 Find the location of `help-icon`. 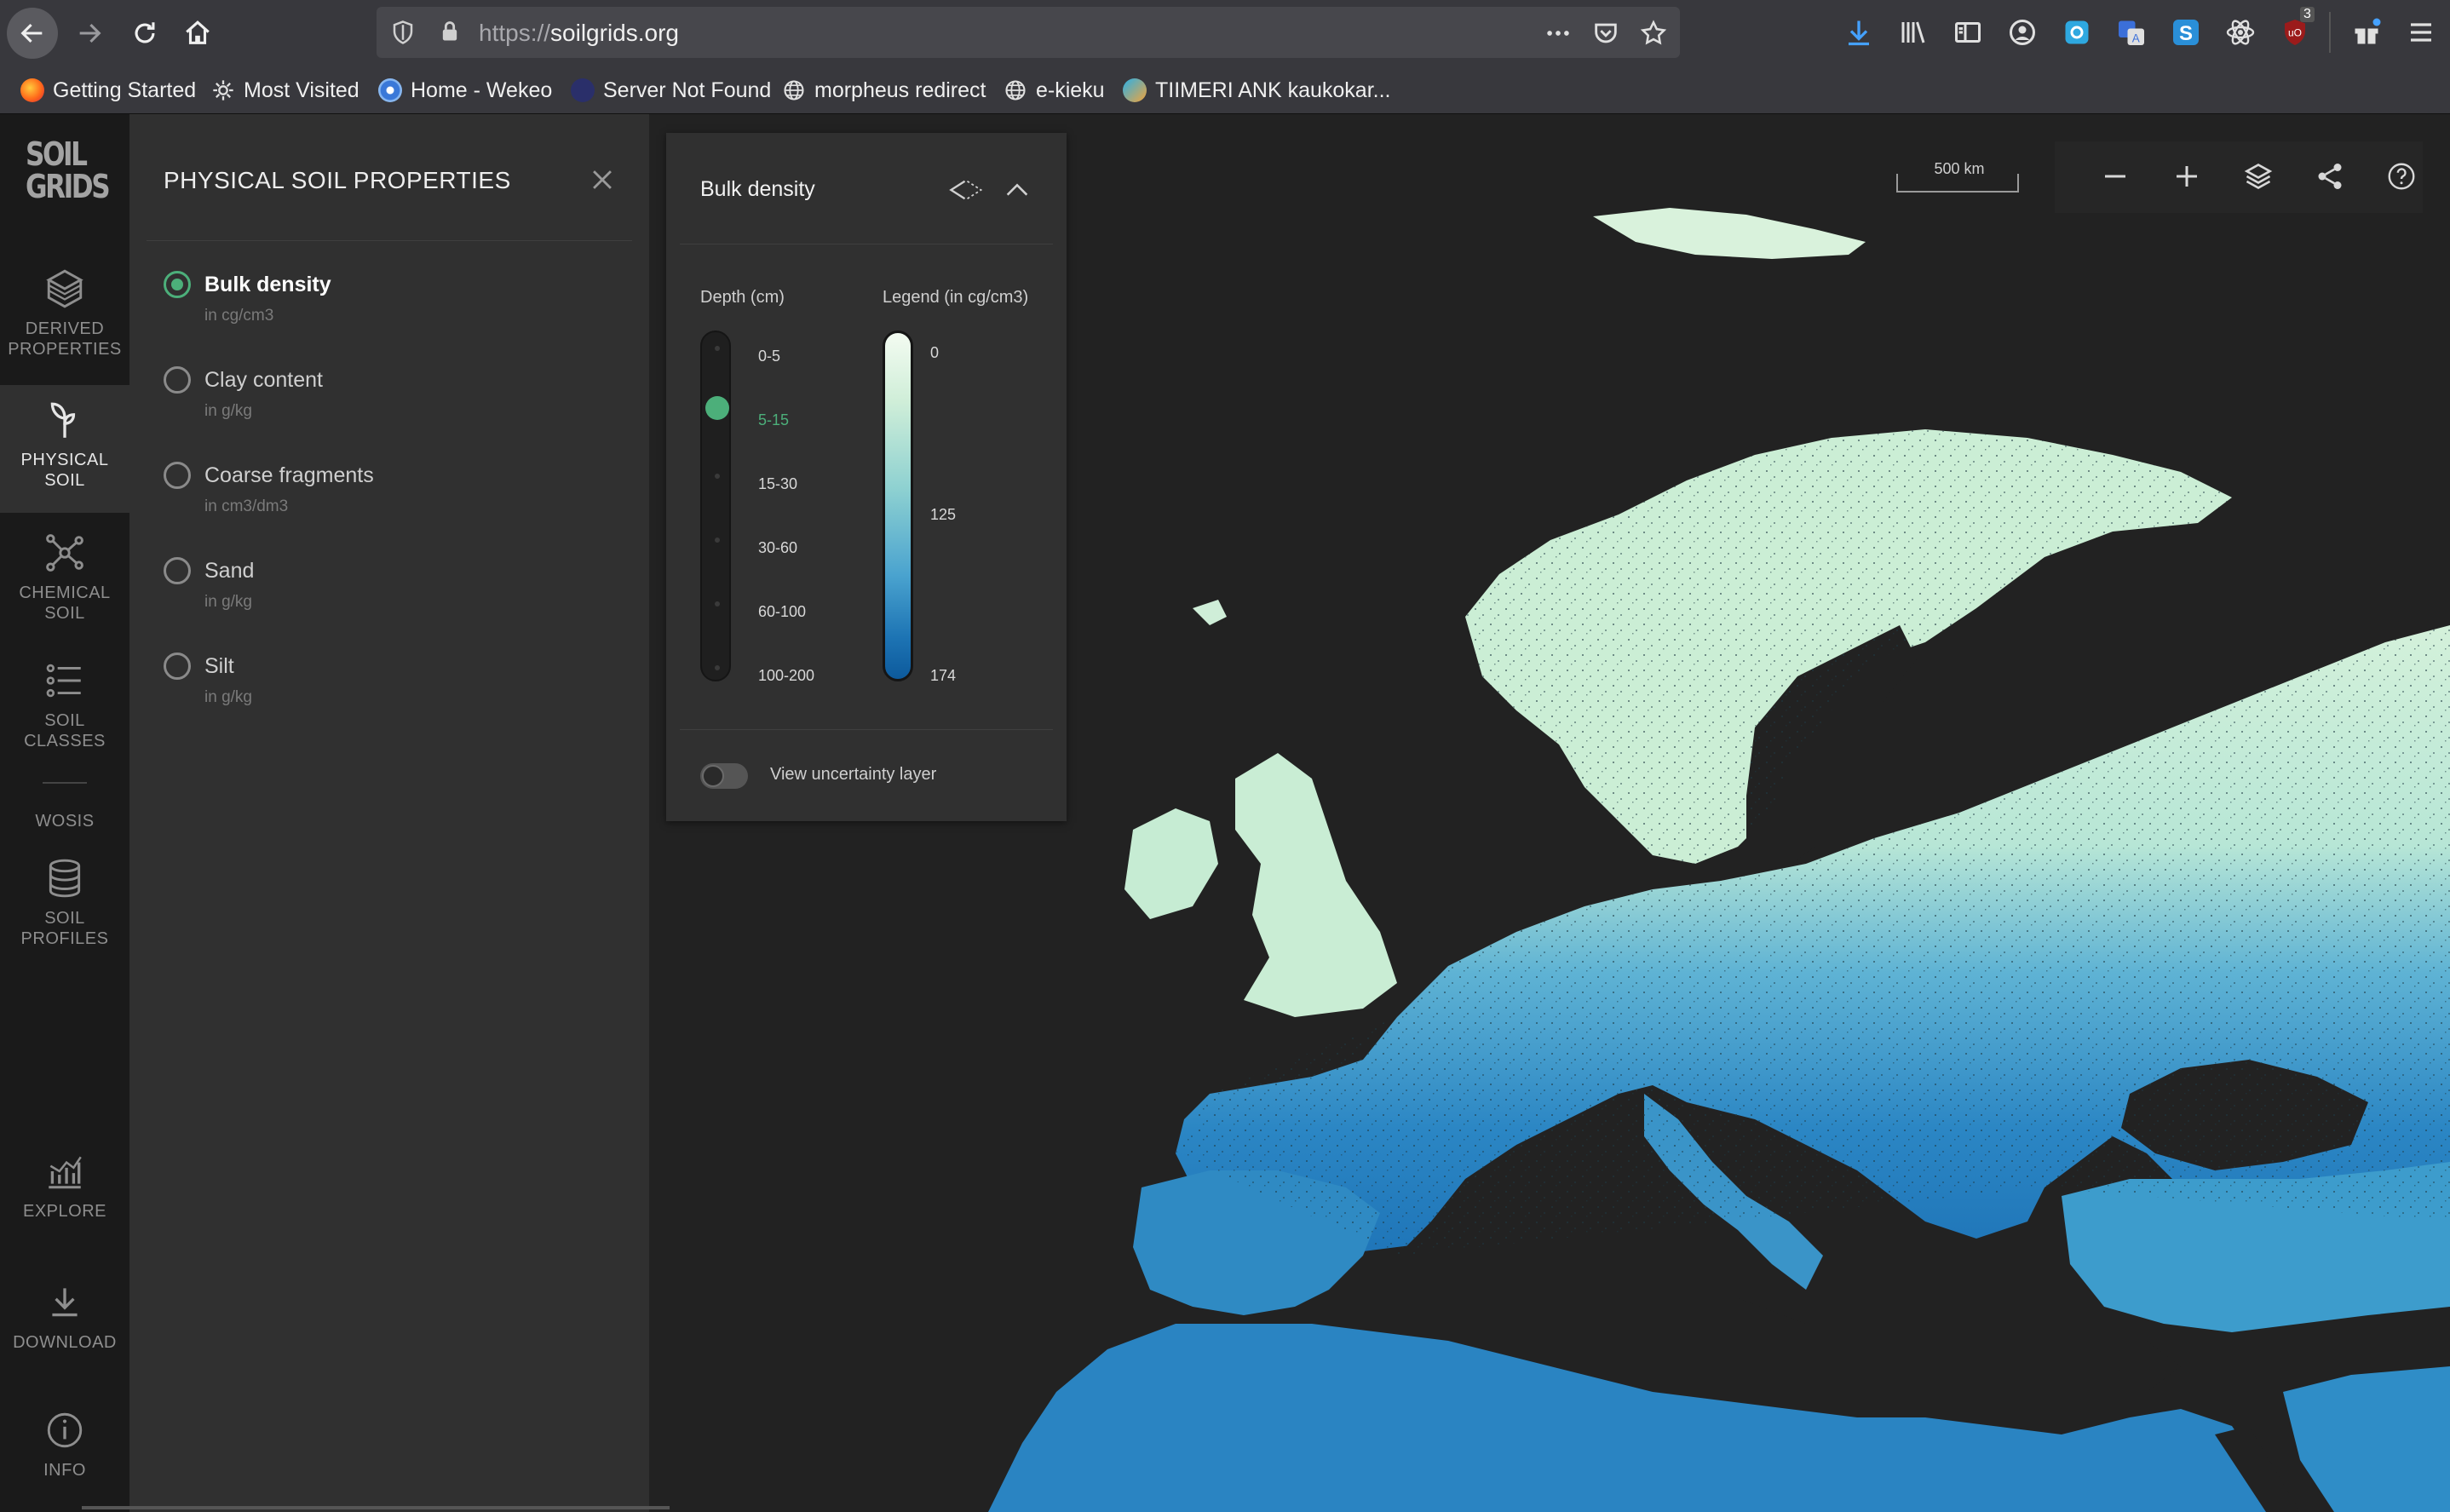

help-icon is located at coordinates (2401, 176).